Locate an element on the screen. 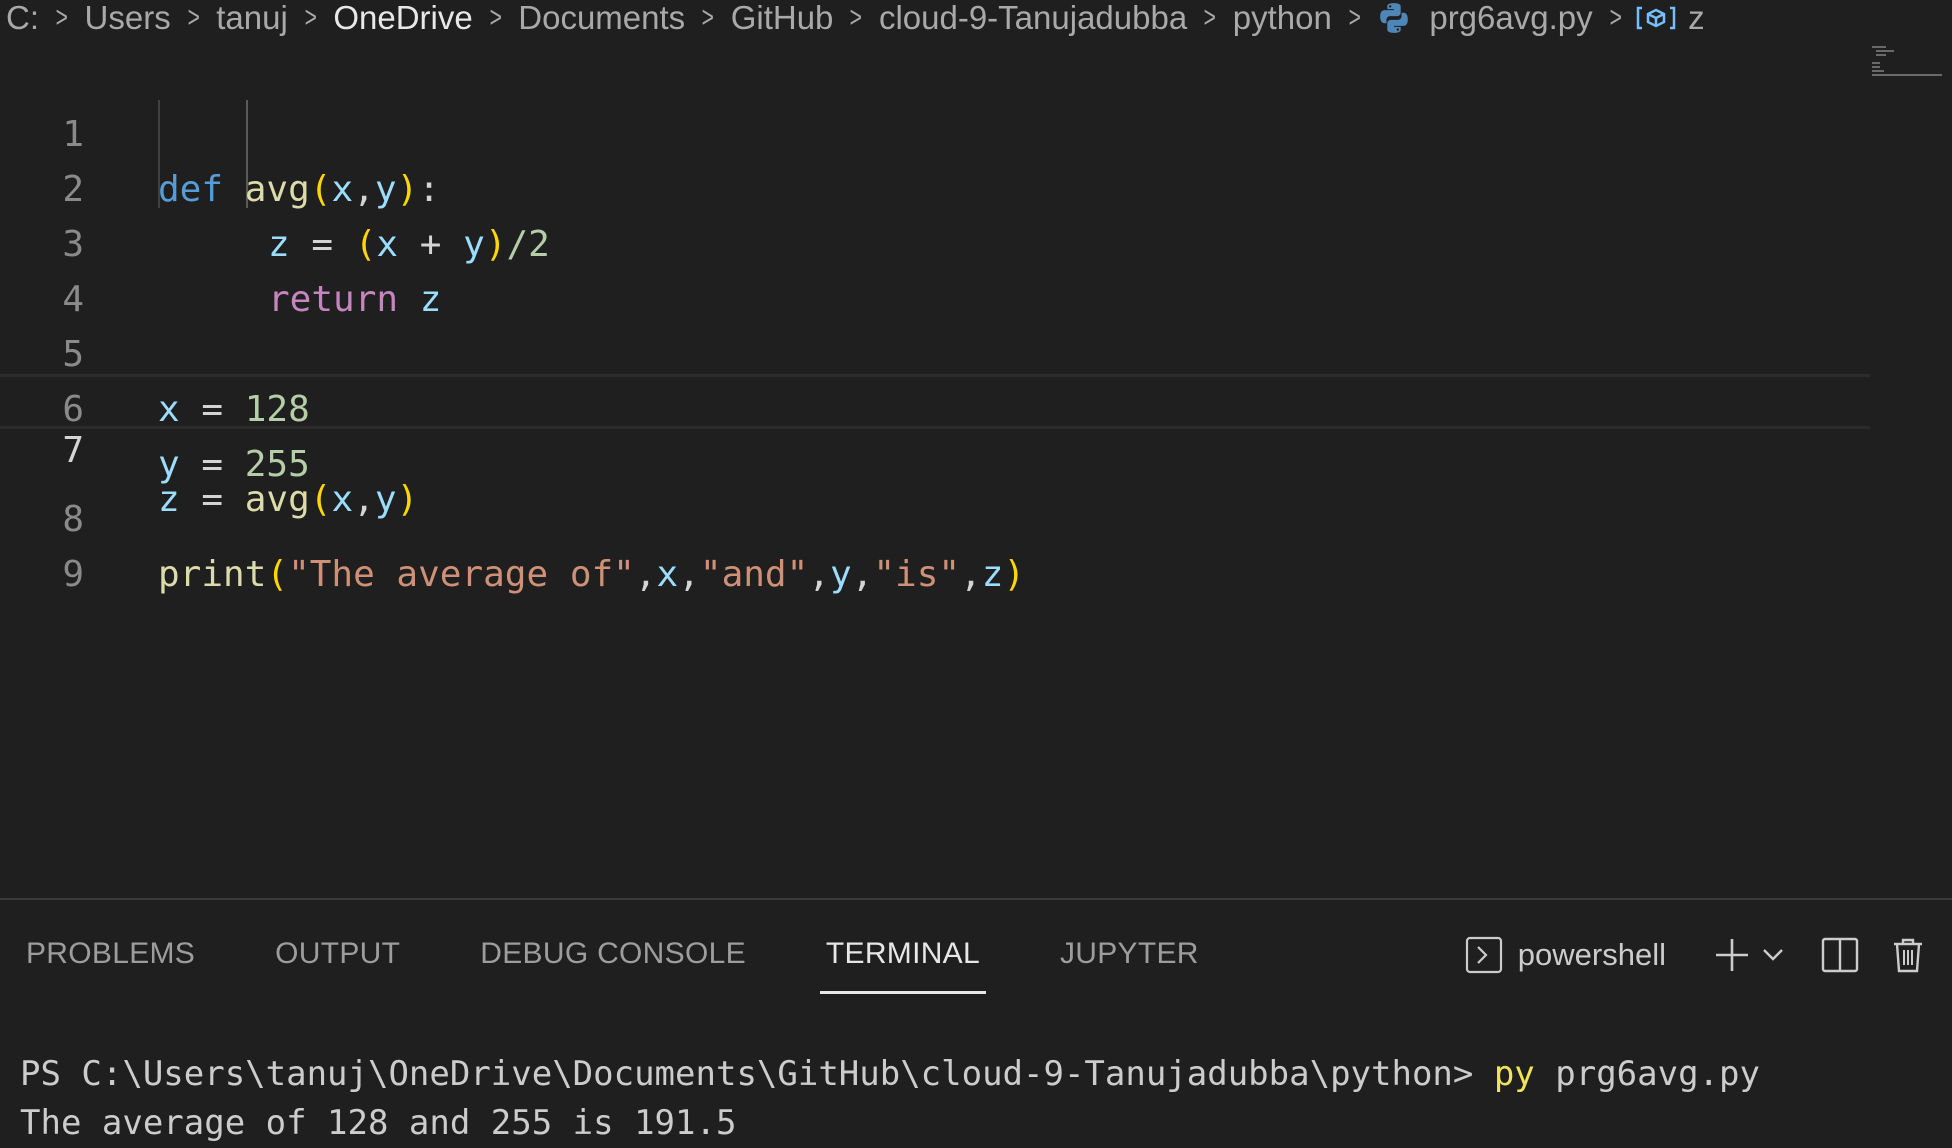  terminal-command: py is located at coordinates (1514, 1074).